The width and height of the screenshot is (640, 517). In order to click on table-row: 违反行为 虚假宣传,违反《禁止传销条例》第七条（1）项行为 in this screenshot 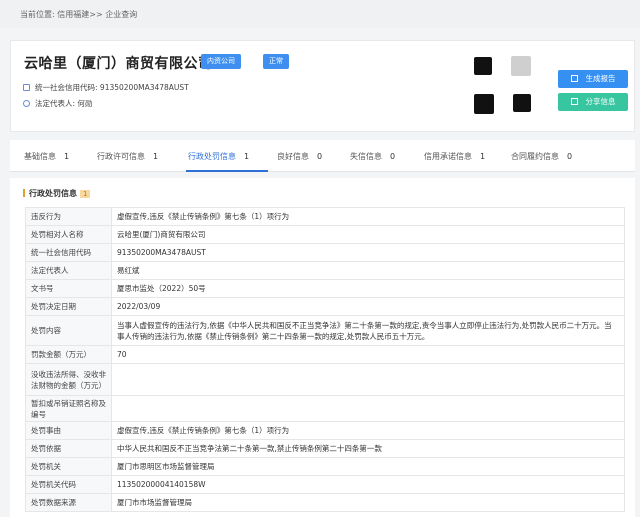, I will do `click(325, 216)`.